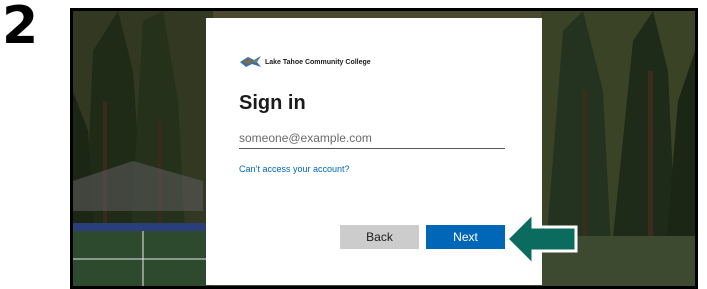 This screenshot has width=707, height=289. What do you see at coordinates (465, 237) in the screenshot?
I see `next-button: Next` at bounding box center [465, 237].